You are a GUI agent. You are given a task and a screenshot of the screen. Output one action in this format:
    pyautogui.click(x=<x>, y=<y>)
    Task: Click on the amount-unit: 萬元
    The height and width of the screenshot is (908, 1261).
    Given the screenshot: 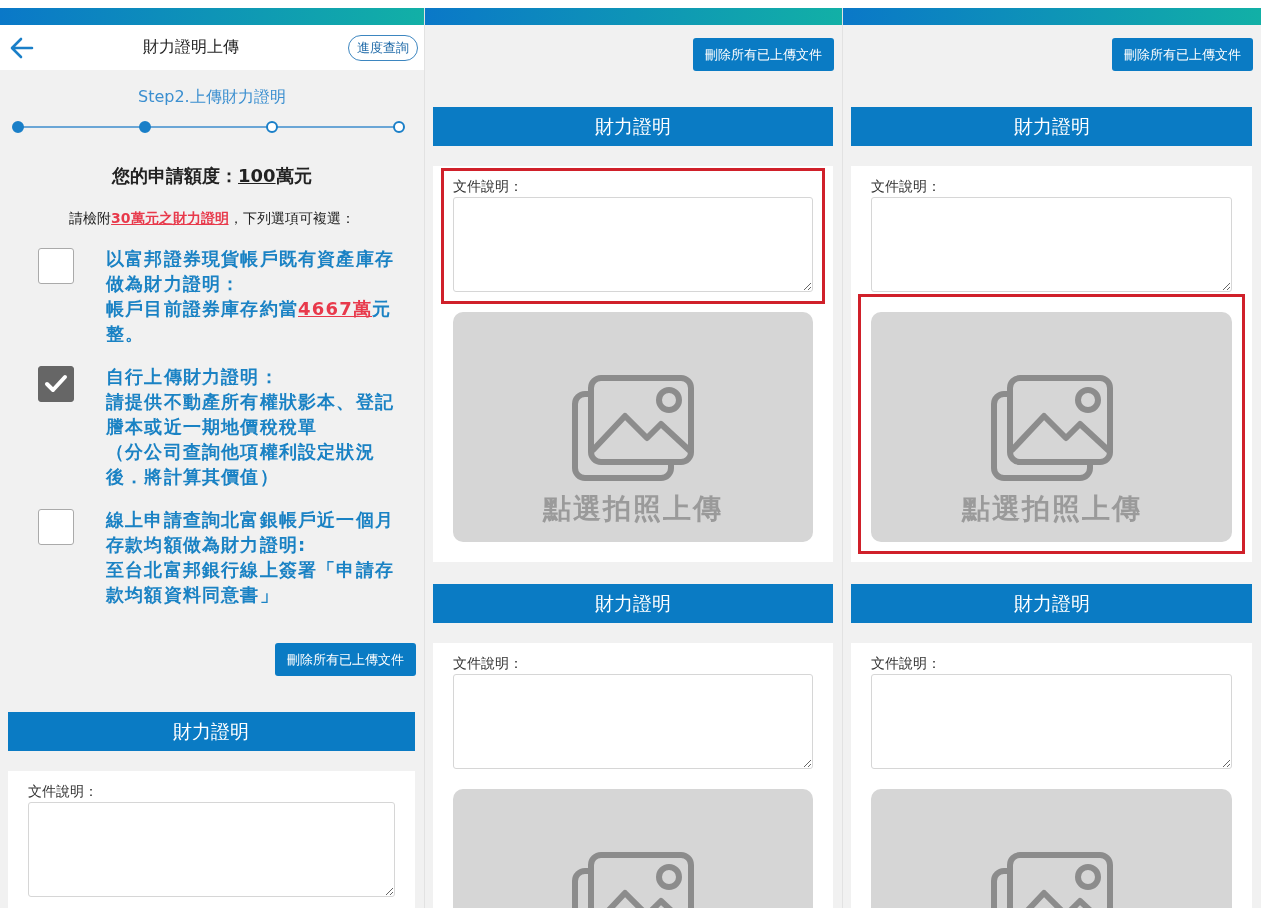 What is the action you would take?
    pyautogui.click(x=293, y=175)
    